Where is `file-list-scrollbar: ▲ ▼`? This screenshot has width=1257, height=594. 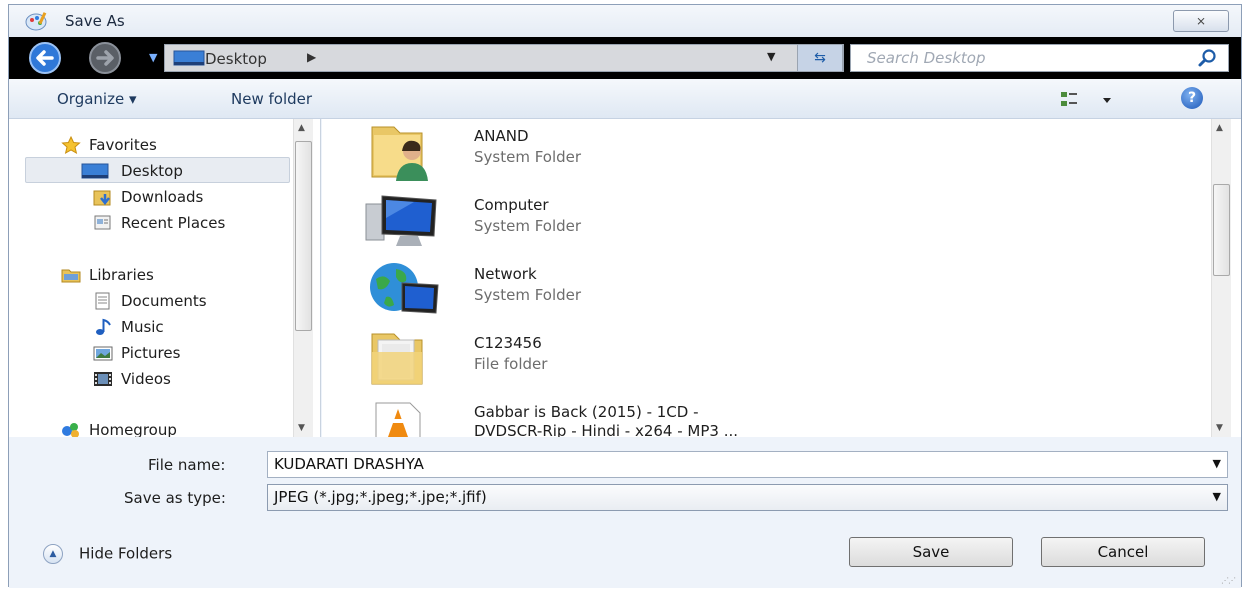
file-list-scrollbar: ▲ ▼ is located at coordinates (1221, 278).